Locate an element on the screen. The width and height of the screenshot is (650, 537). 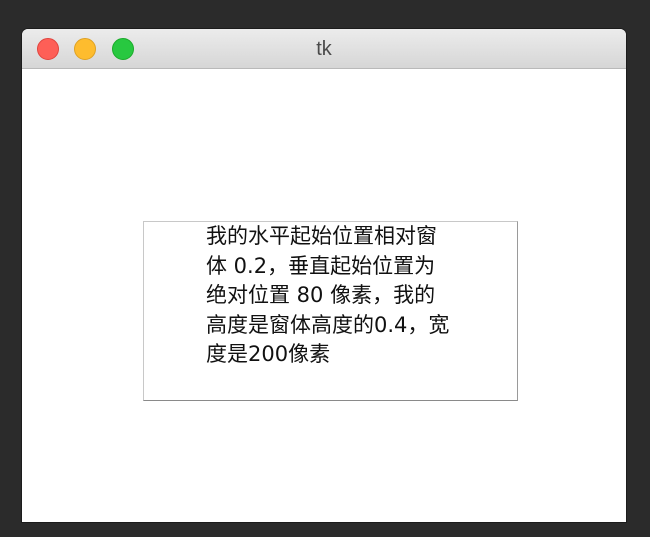
window-title: tk is located at coordinates (324, 49).